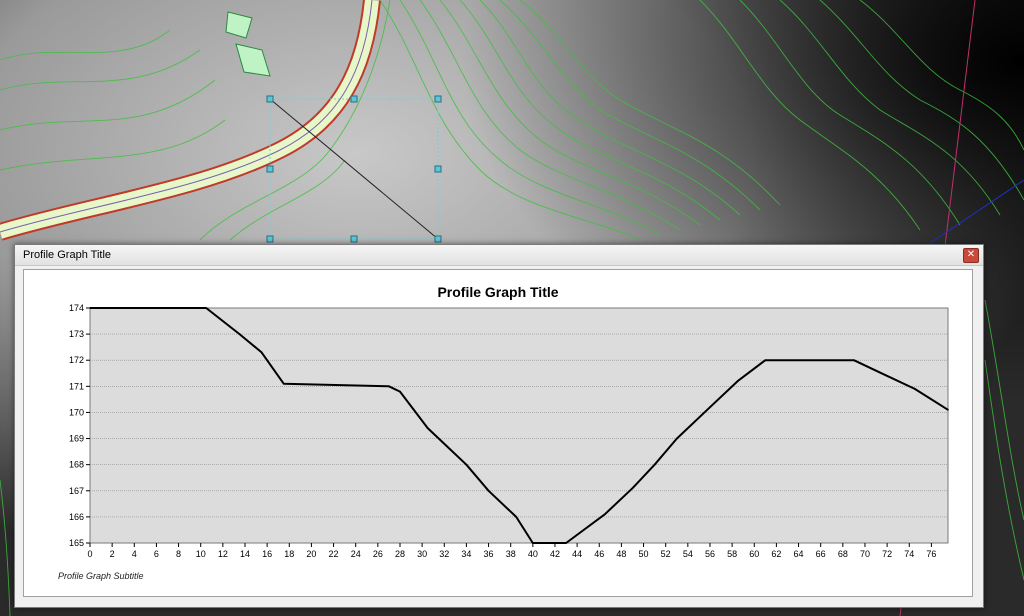 Image resolution: width=1024 pixels, height=616 pixels. Describe the element at coordinates (67, 255) in the screenshot. I see `window-title: Profile Graph Title` at that location.